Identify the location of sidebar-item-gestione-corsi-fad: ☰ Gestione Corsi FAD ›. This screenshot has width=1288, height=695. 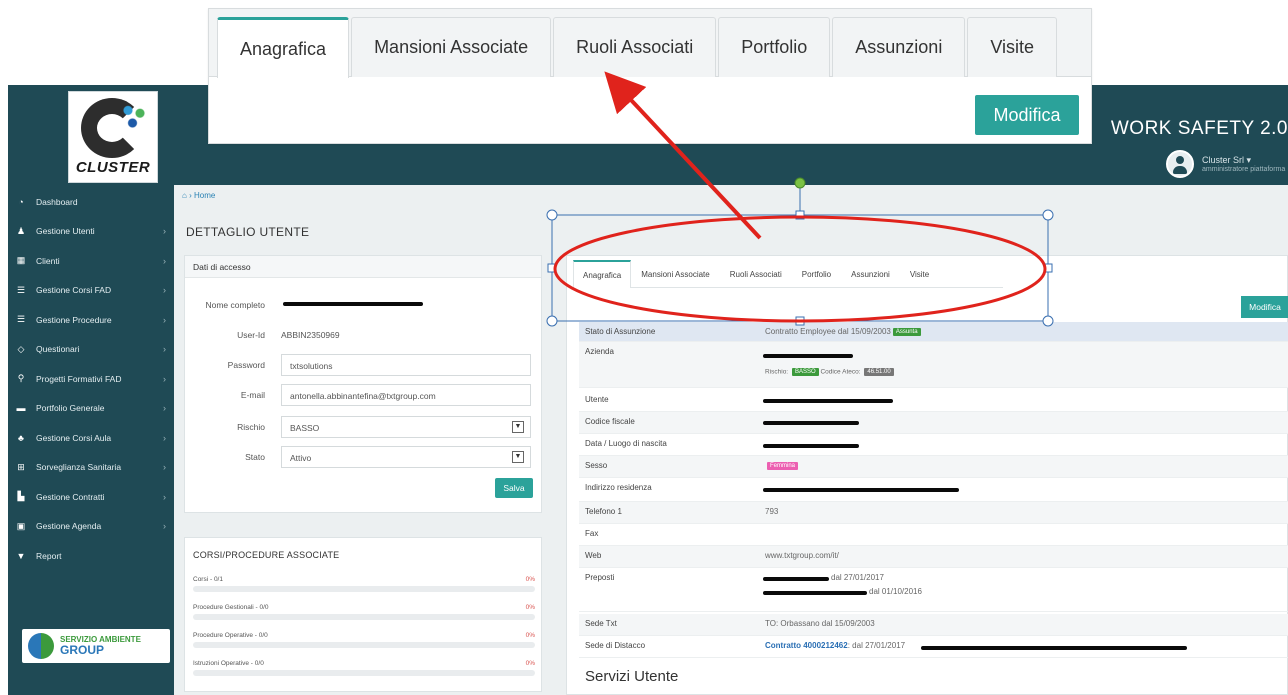
(91, 291).